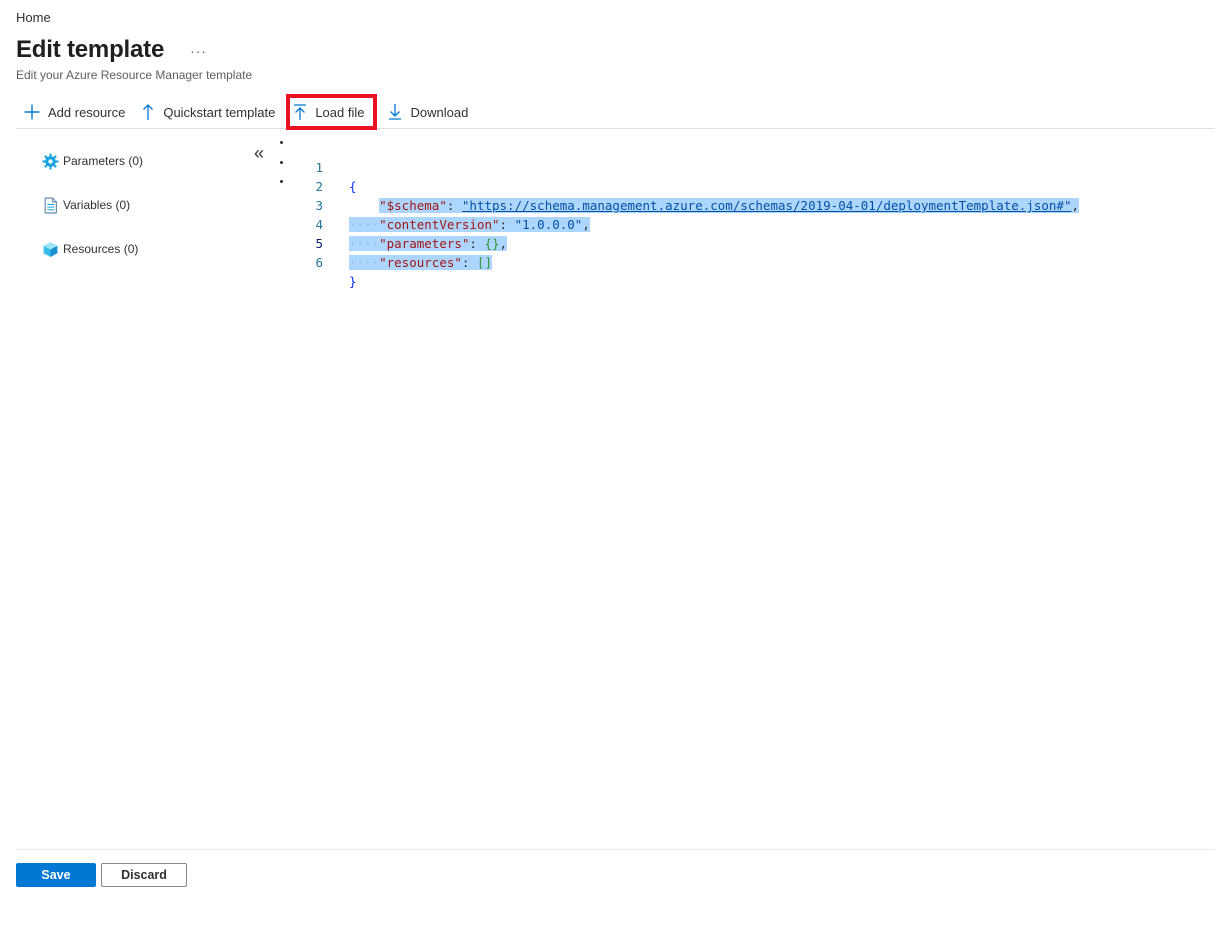 The image size is (1215, 930). Describe the element at coordinates (219, 112) in the screenshot. I see `quickstart-template-label: Quickstart template` at that location.